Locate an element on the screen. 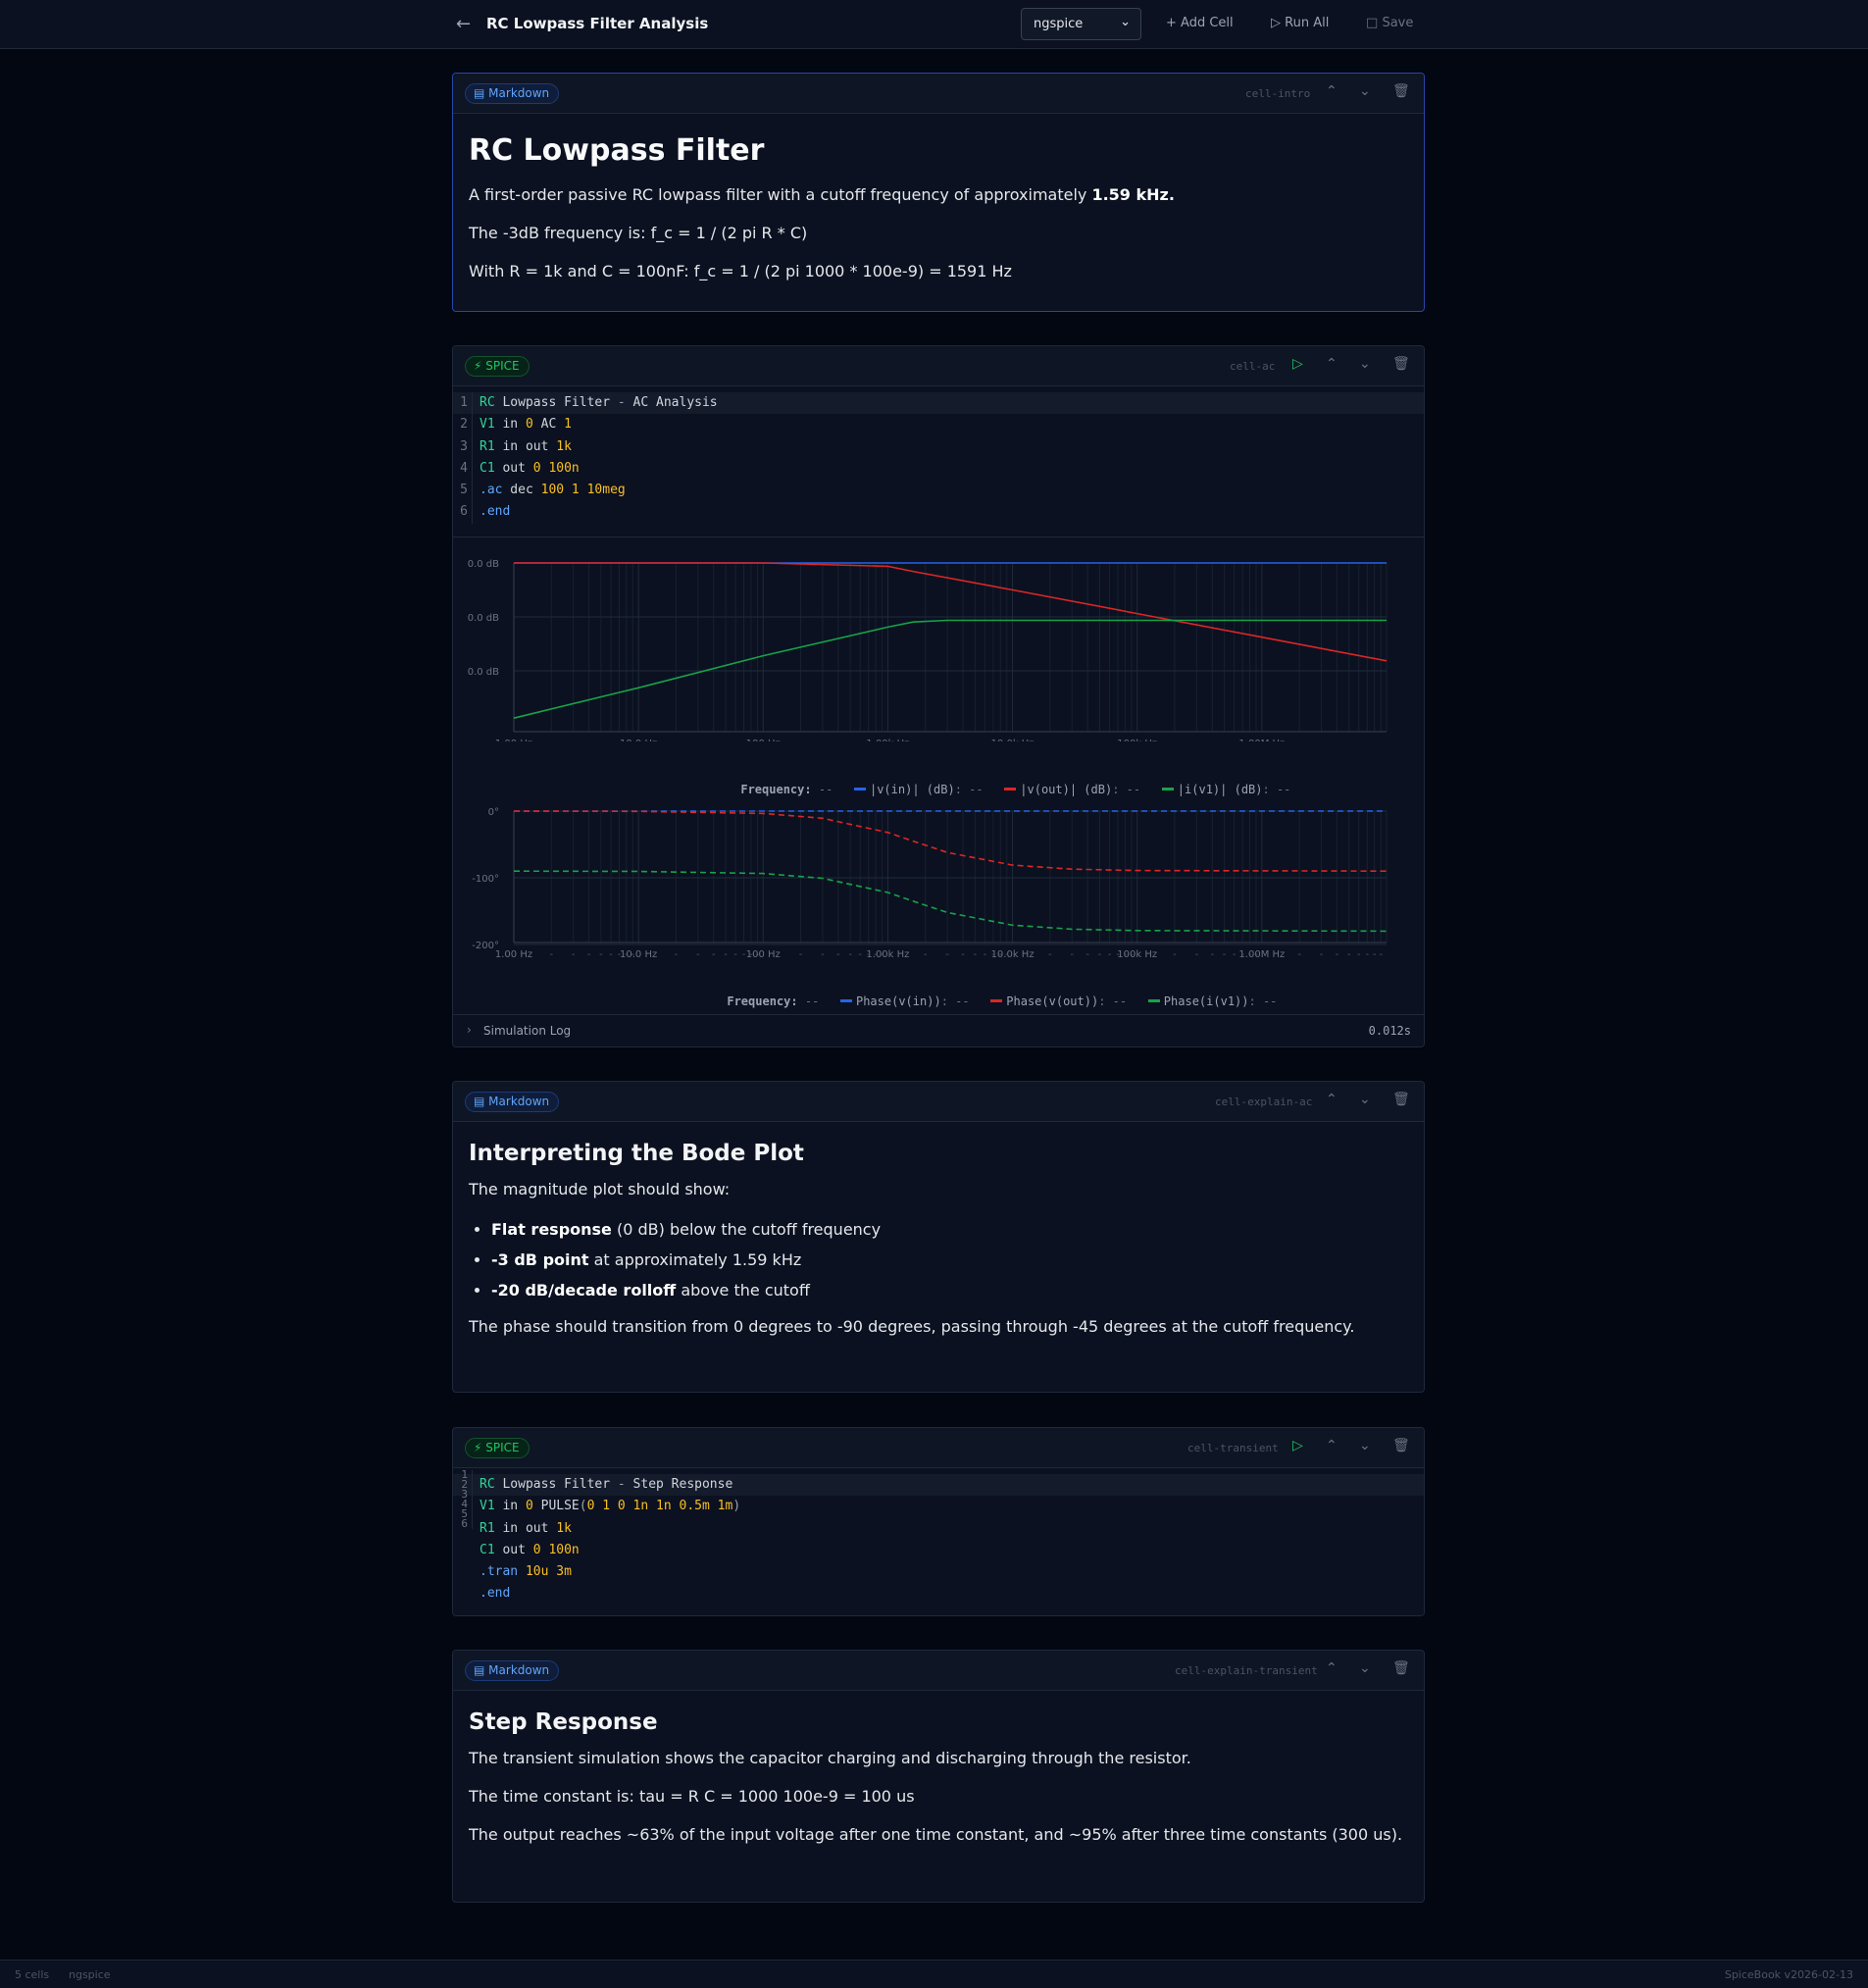 Image resolution: width=1868 pixels, height=1988 pixels. cell-id: cell-ac is located at coordinates (1253, 366).